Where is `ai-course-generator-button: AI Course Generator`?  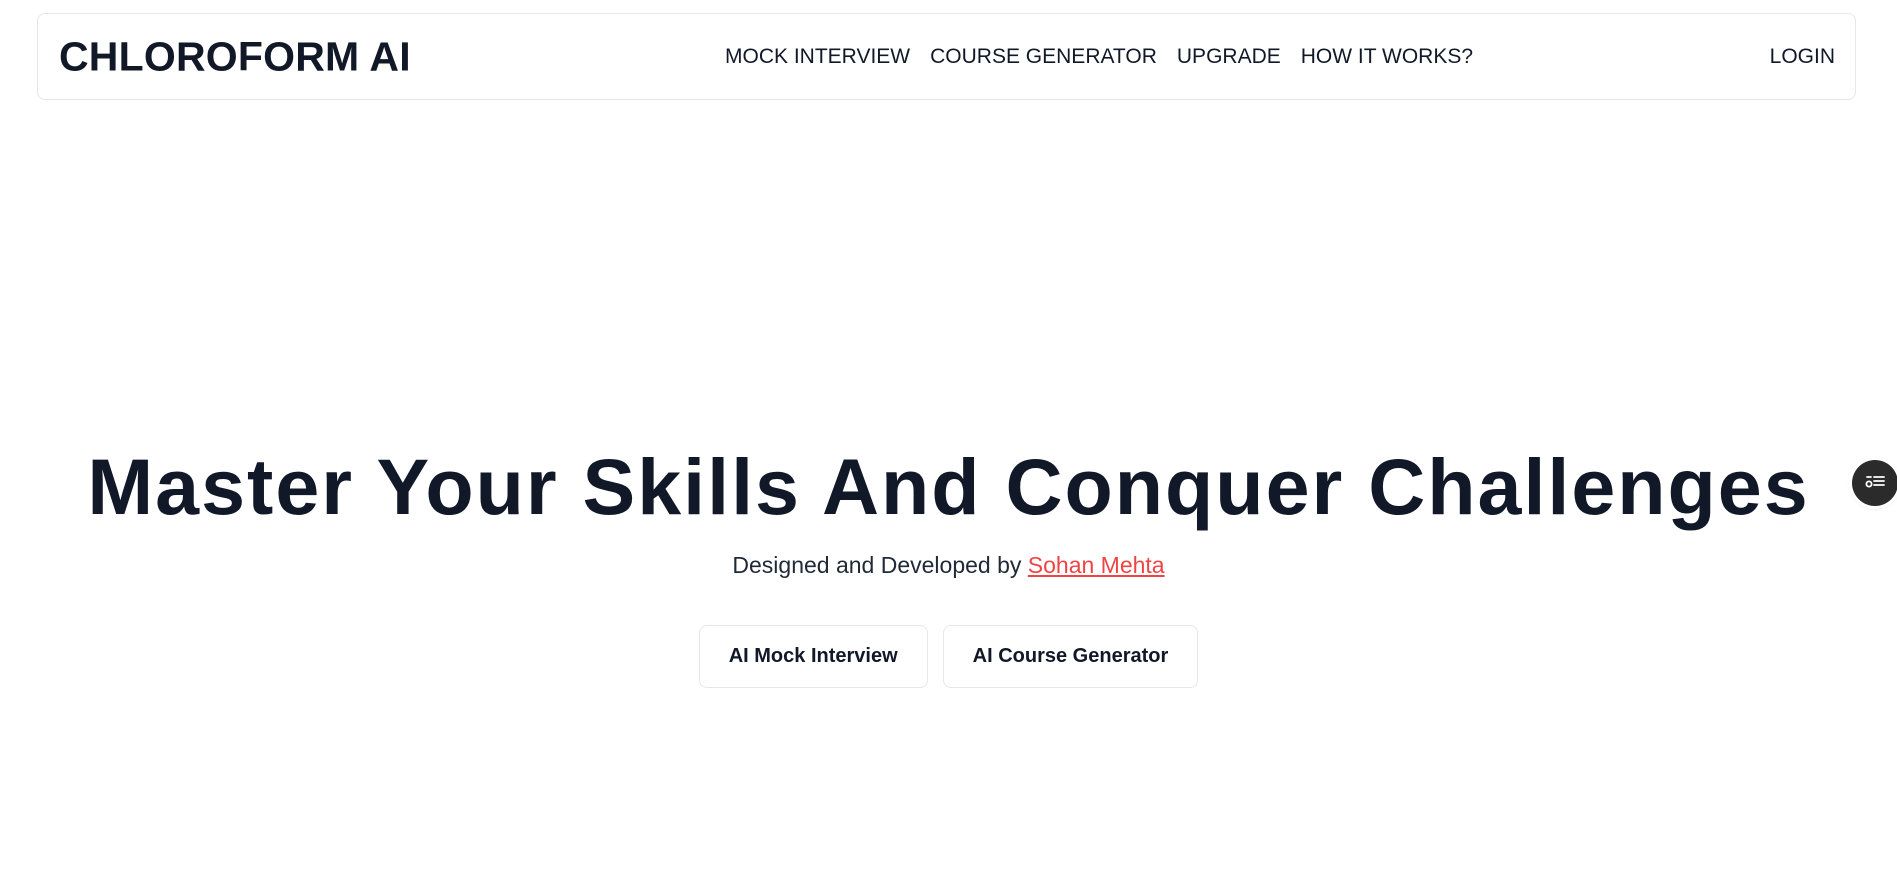
ai-course-generator-button: AI Course Generator is located at coordinates (1070, 656).